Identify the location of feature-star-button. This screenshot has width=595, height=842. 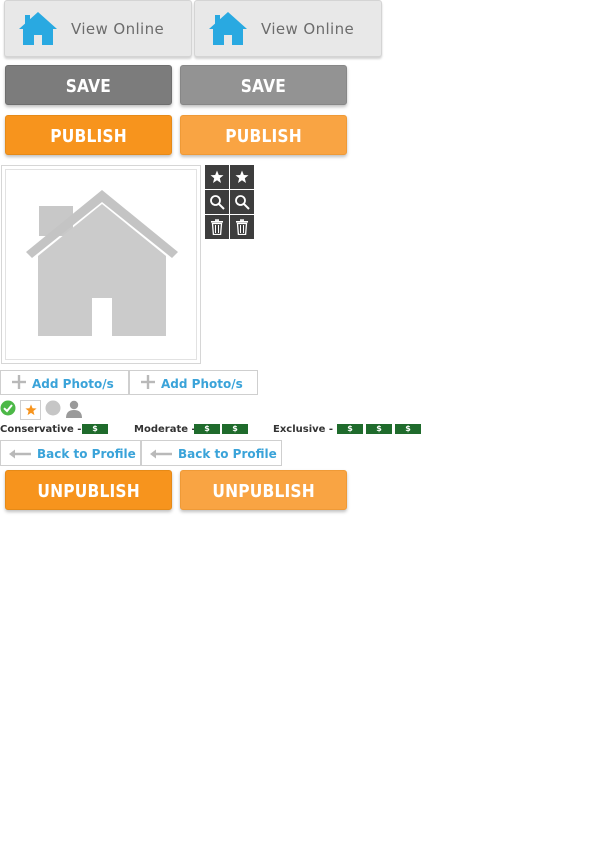
(217, 177).